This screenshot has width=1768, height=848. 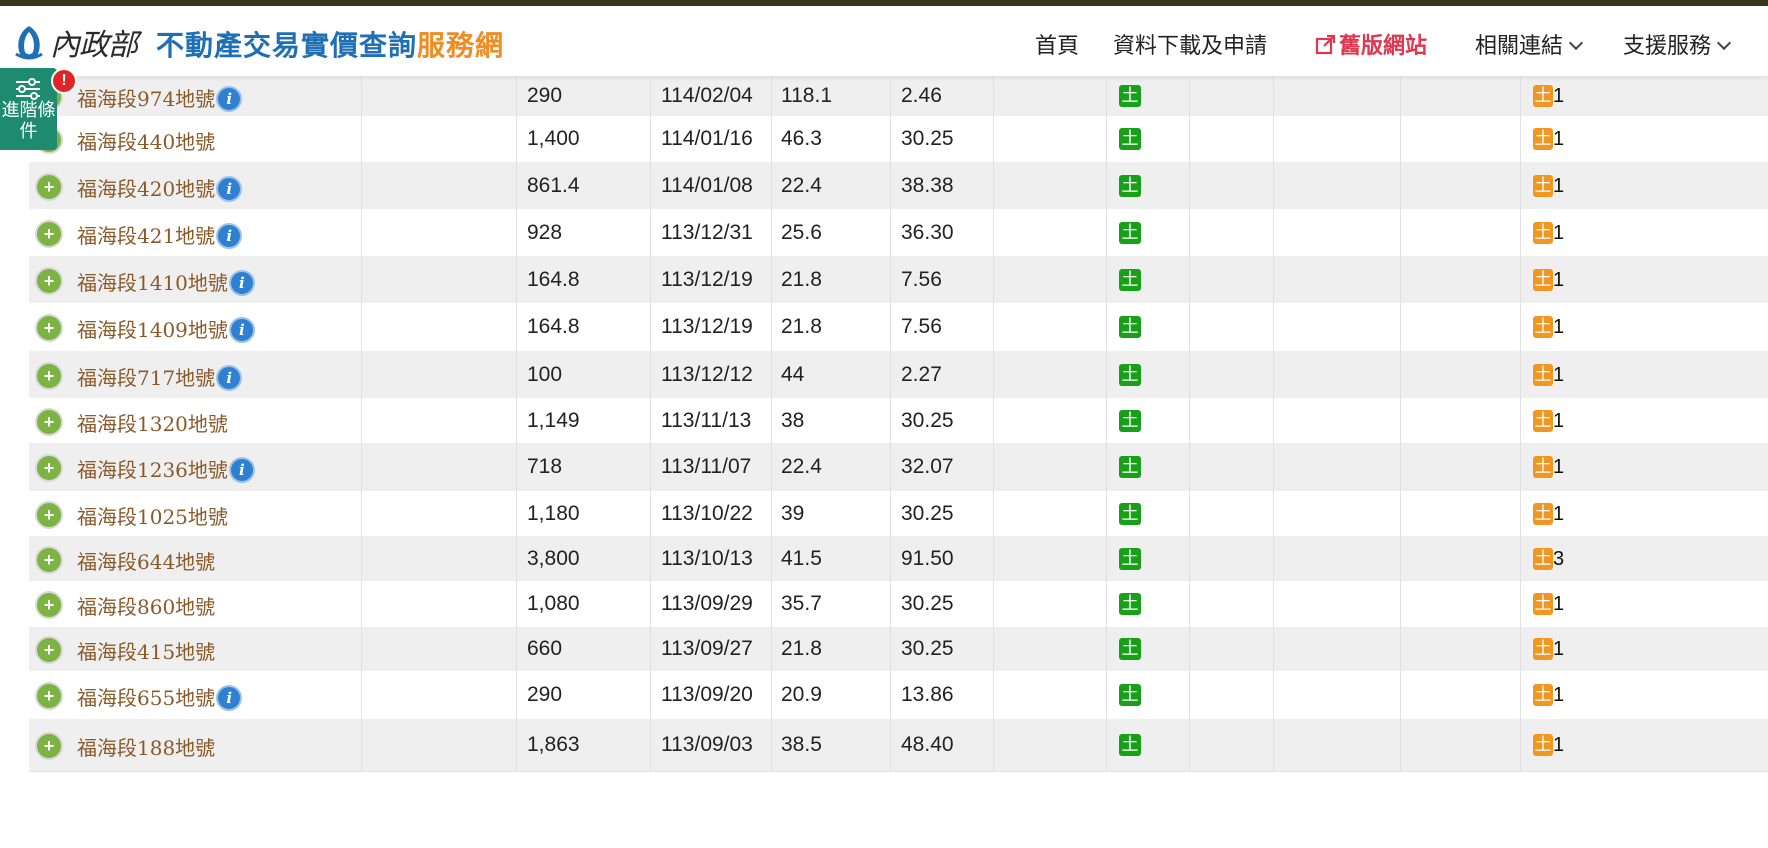 I want to click on nav-home: 首頁, so click(x=1057, y=44).